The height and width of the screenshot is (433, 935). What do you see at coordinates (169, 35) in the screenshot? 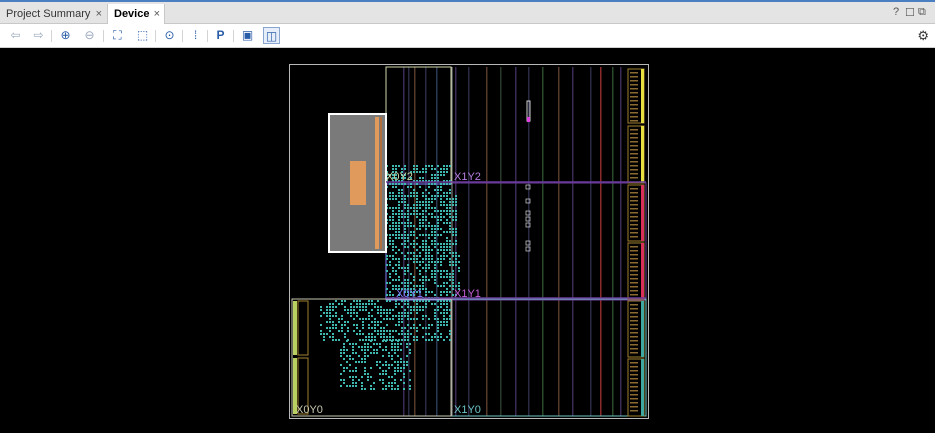
I see `auto-fit-selection-icon: ⊙` at bounding box center [169, 35].